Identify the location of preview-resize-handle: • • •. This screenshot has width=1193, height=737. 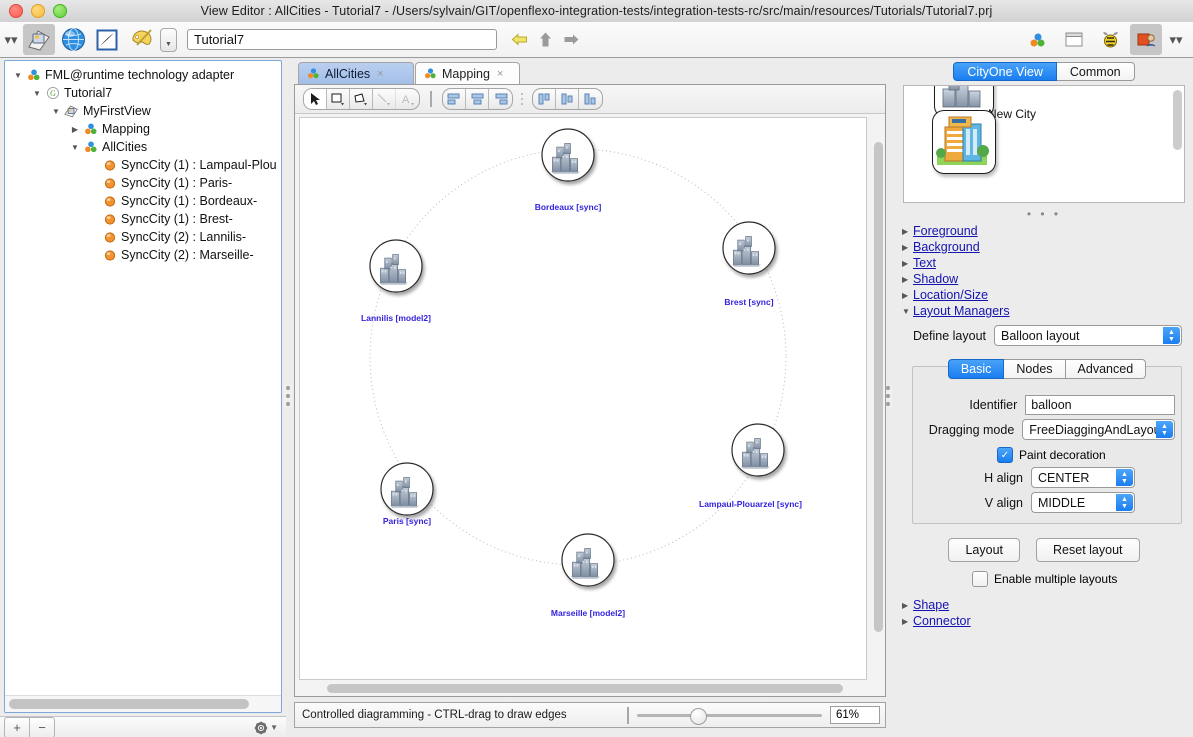
(1044, 214).